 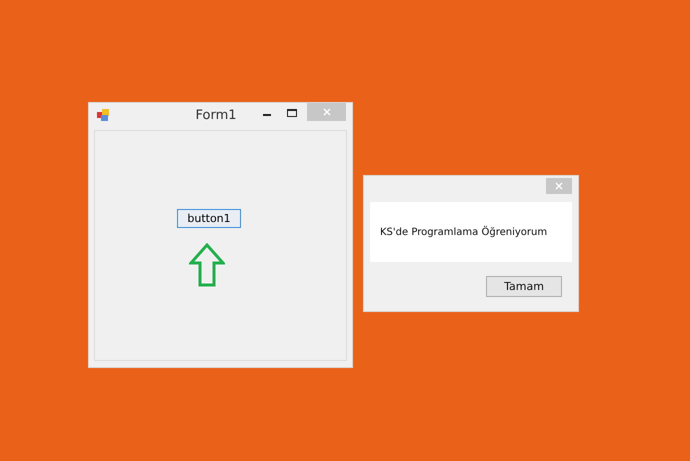 I want to click on ok-button: Tamam, so click(x=524, y=286).